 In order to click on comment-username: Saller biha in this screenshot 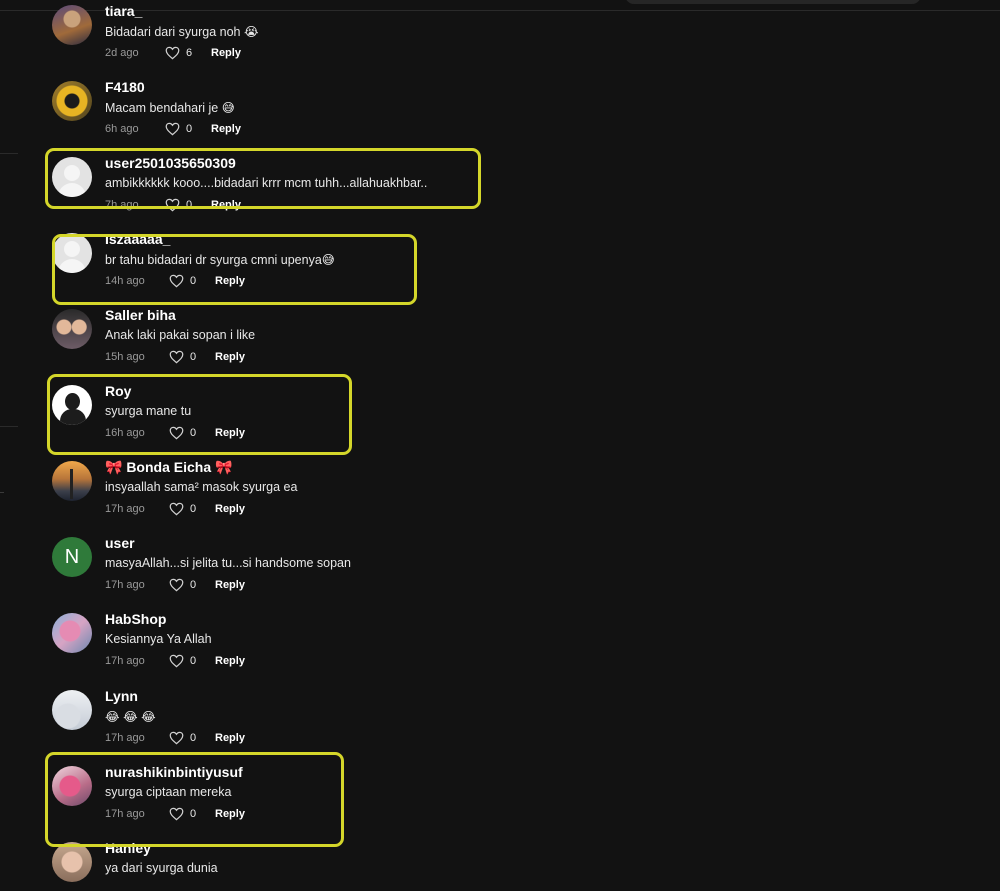, I will do `click(140, 315)`.